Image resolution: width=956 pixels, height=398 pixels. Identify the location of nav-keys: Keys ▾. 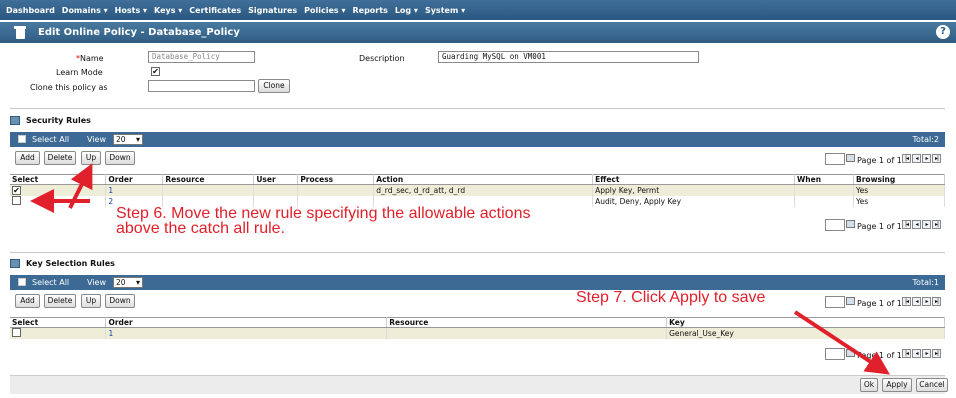
(168, 10).